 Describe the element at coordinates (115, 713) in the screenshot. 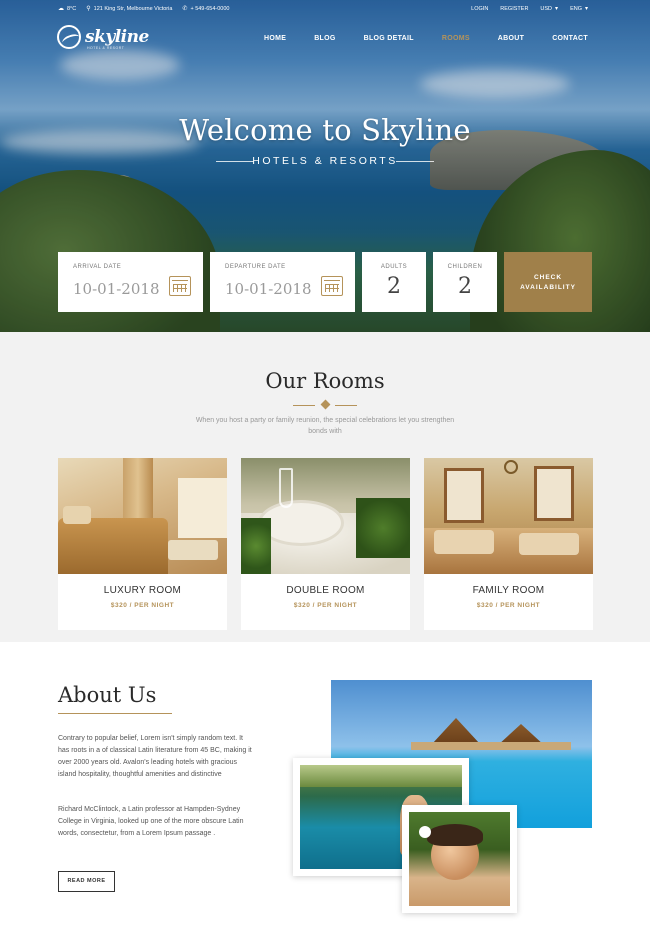

I see `about-divider` at that location.